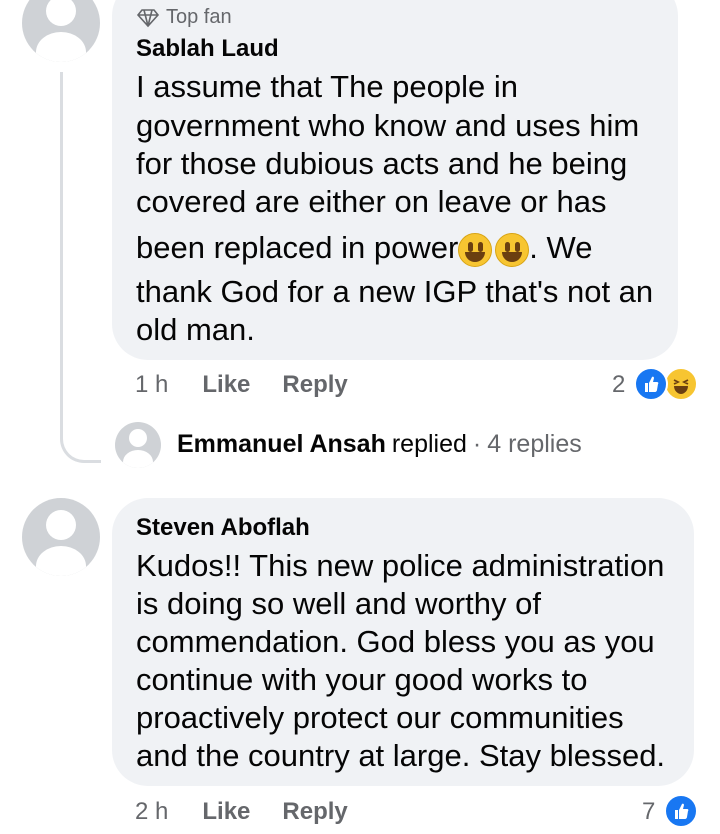 This screenshot has height=834, width=720. I want to click on avatar-emmanuel, so click(138, 445).